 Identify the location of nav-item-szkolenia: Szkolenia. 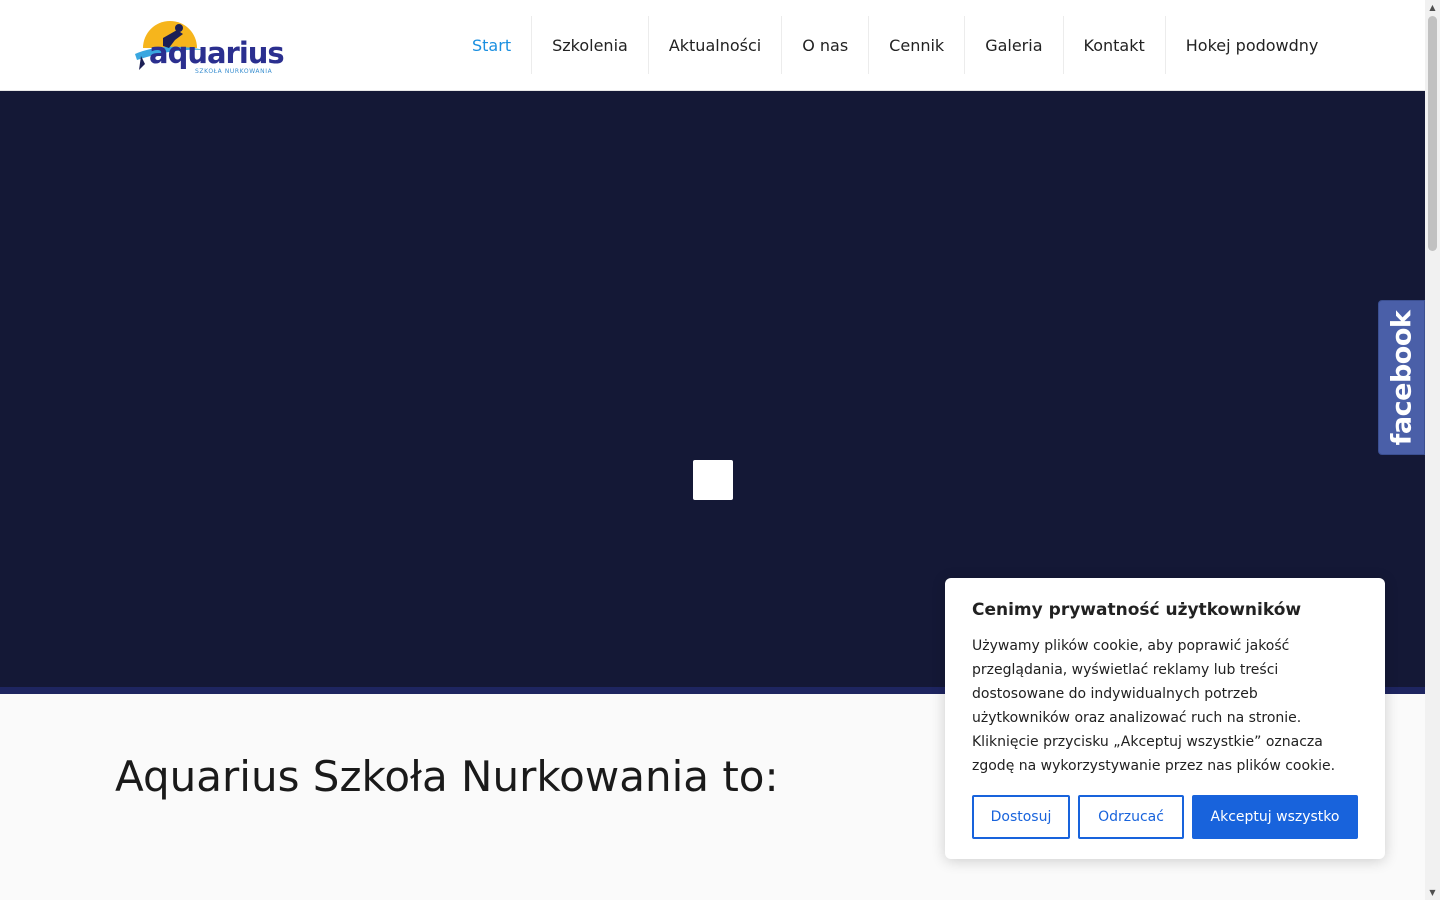
(590, 45).